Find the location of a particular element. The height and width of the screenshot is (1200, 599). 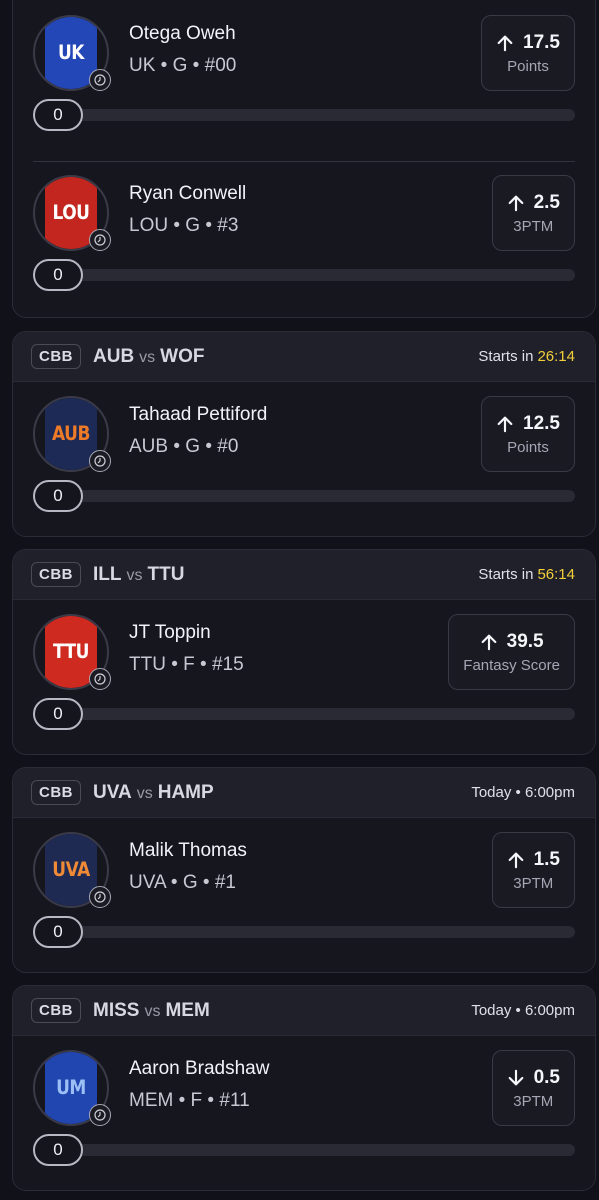

game-time: Starts in 56:14 is located at coordinates (526, 574).